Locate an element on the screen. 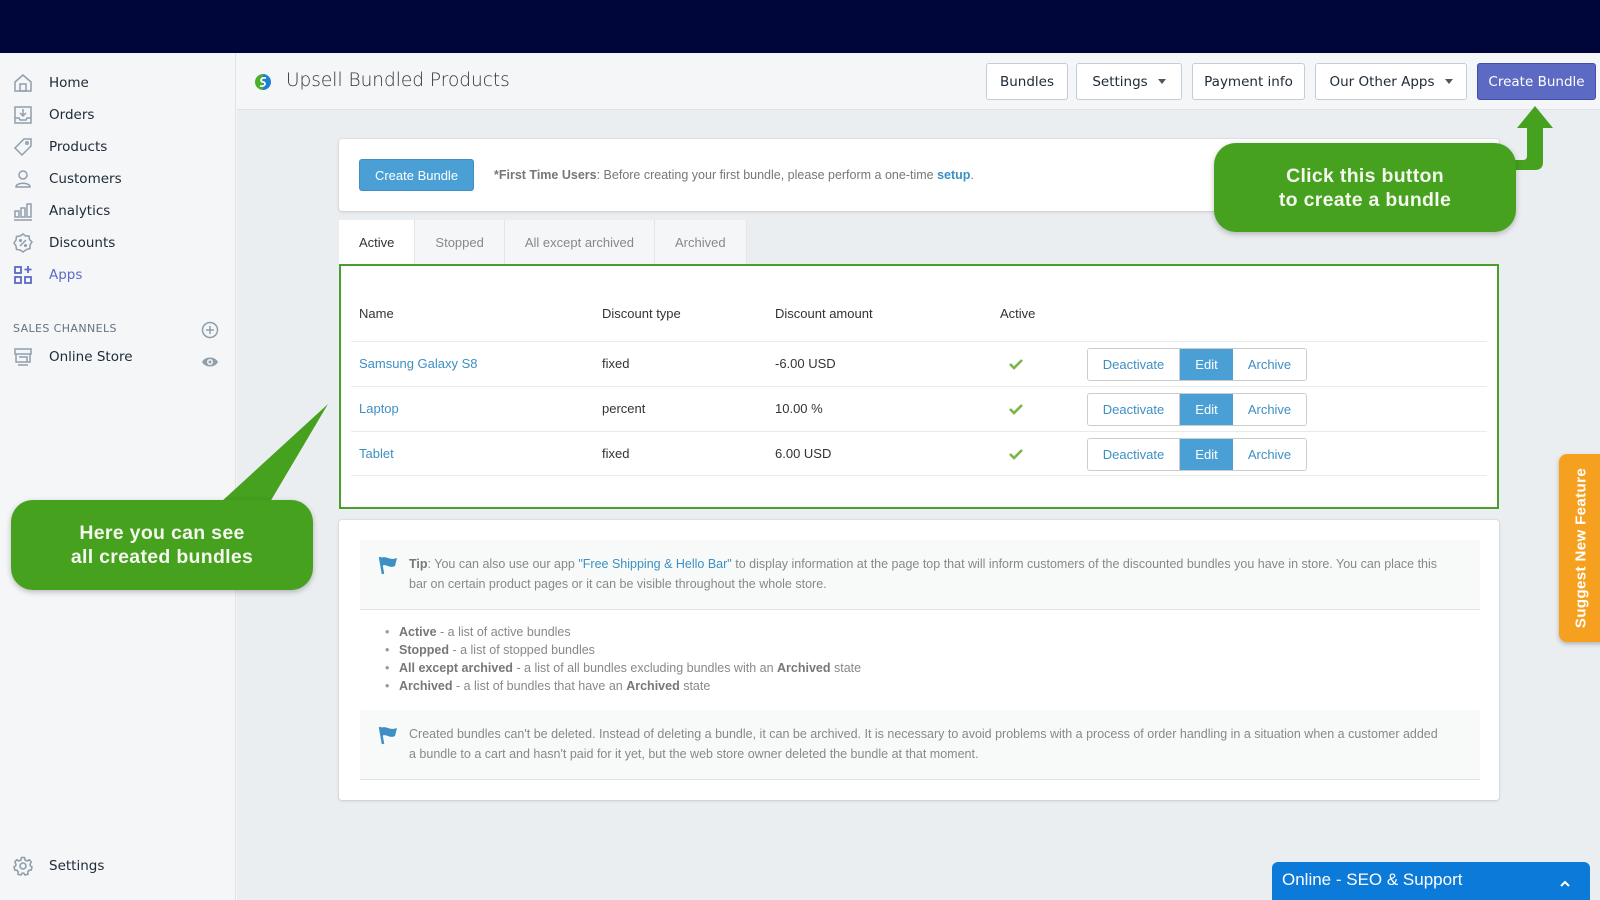 The width and height of the screenshot is (1600, 900). sales-channels-heading: SALES CHANNELS is located at coordinates (65, 328).